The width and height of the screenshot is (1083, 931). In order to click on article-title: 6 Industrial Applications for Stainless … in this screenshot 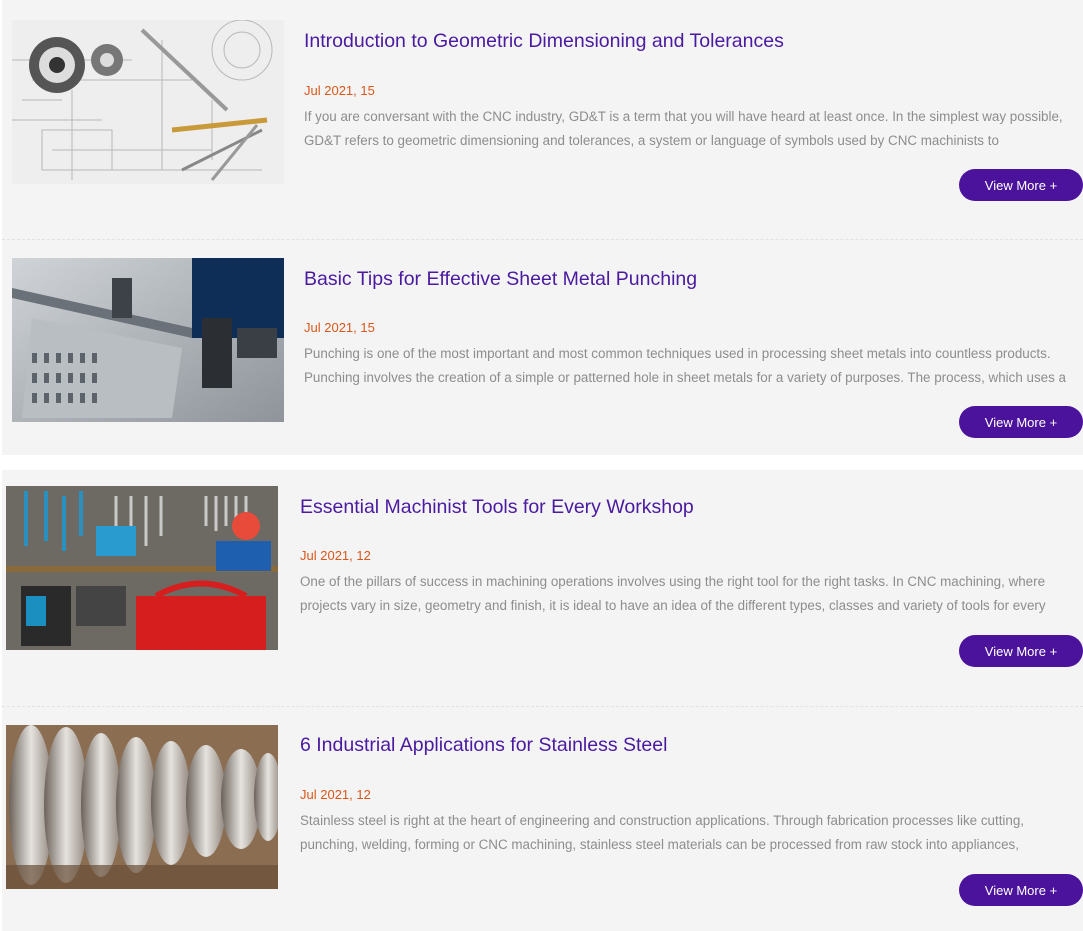, I will do `click(483, 745)`.